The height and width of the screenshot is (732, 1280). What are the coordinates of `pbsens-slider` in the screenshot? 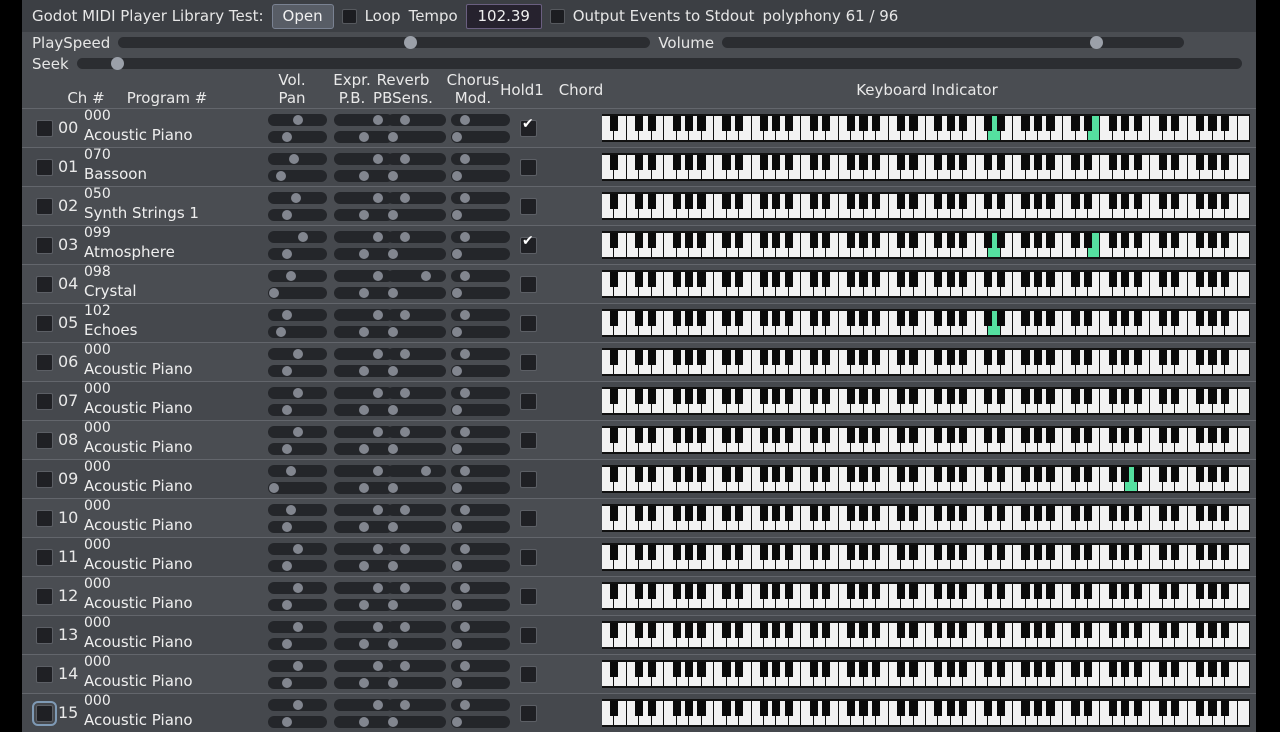 It's located at (416, 293).